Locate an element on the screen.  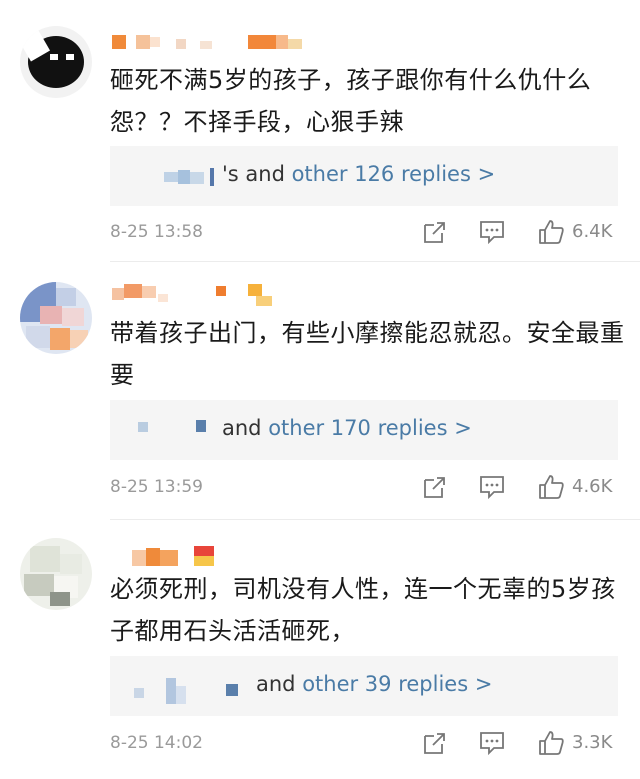
reply-prefix: 's and is located at coordinates (257, 174).